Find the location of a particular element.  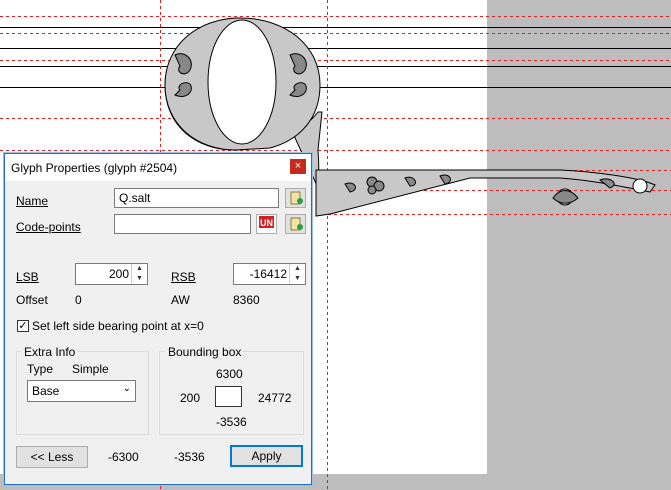

less-button: << Less is located at coordinates (52, 457).